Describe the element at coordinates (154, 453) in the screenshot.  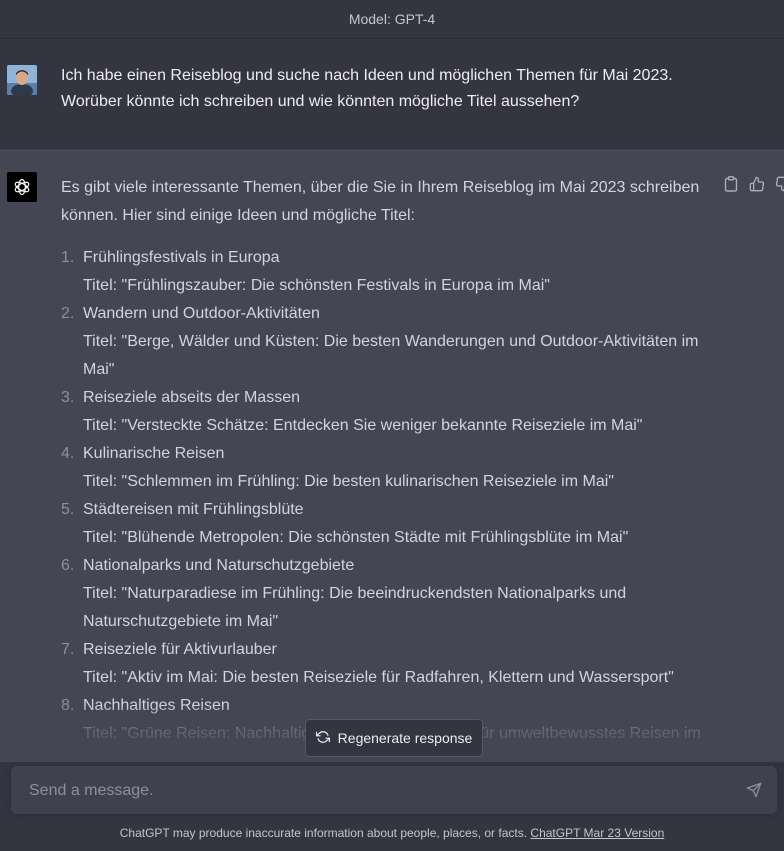
I see `item-title: Kulinarische Reisen` at that location.